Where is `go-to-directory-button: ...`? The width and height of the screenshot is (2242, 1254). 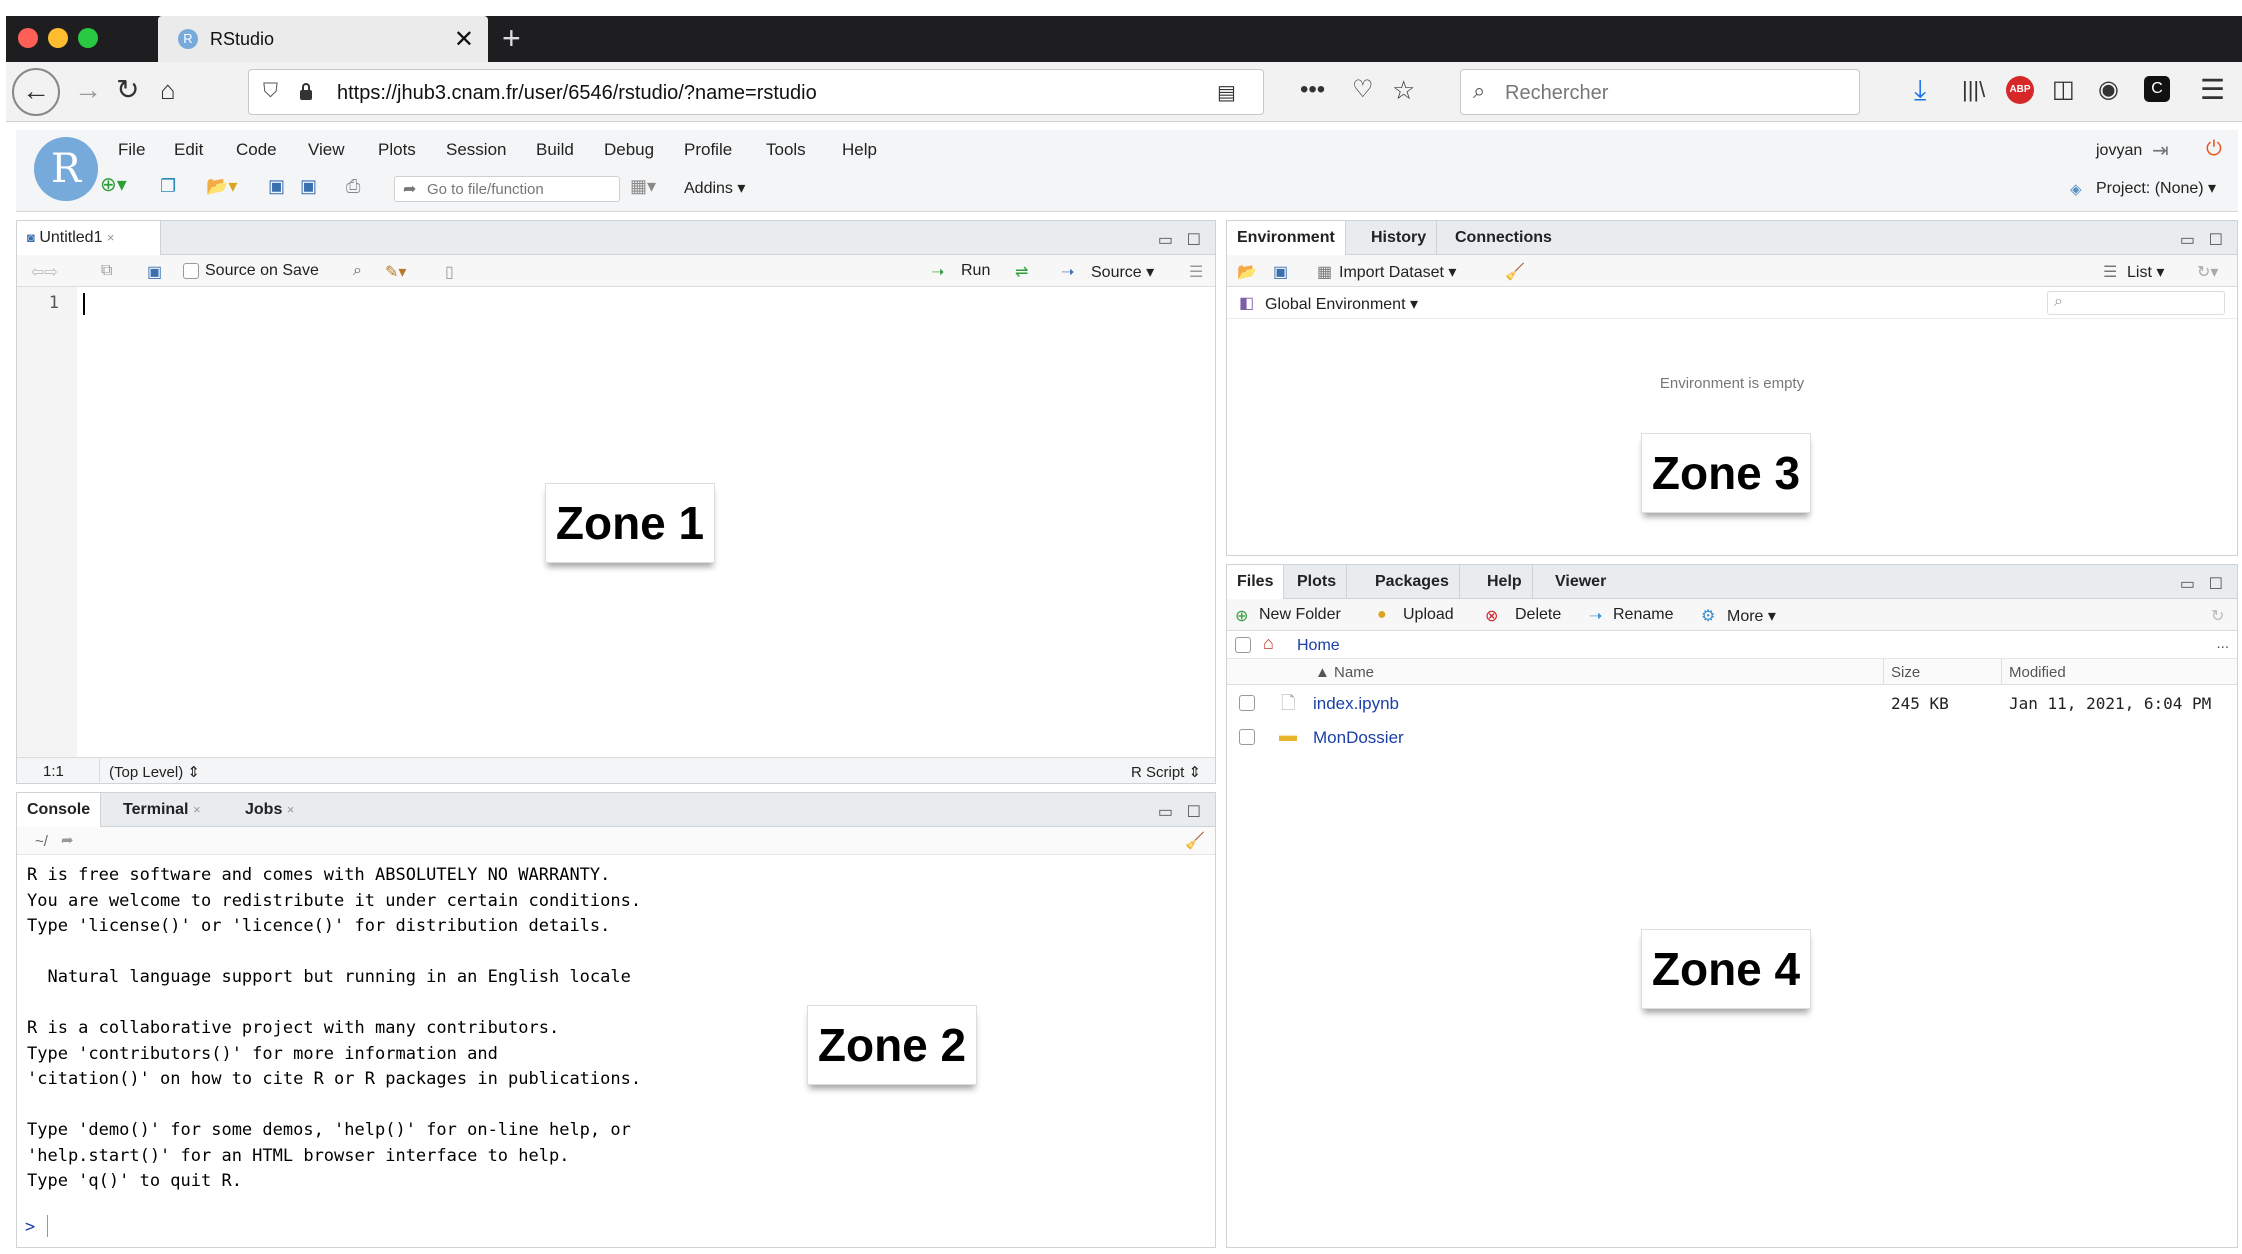 go-to-directory-button: ... is located at coordinates (2222, 643).